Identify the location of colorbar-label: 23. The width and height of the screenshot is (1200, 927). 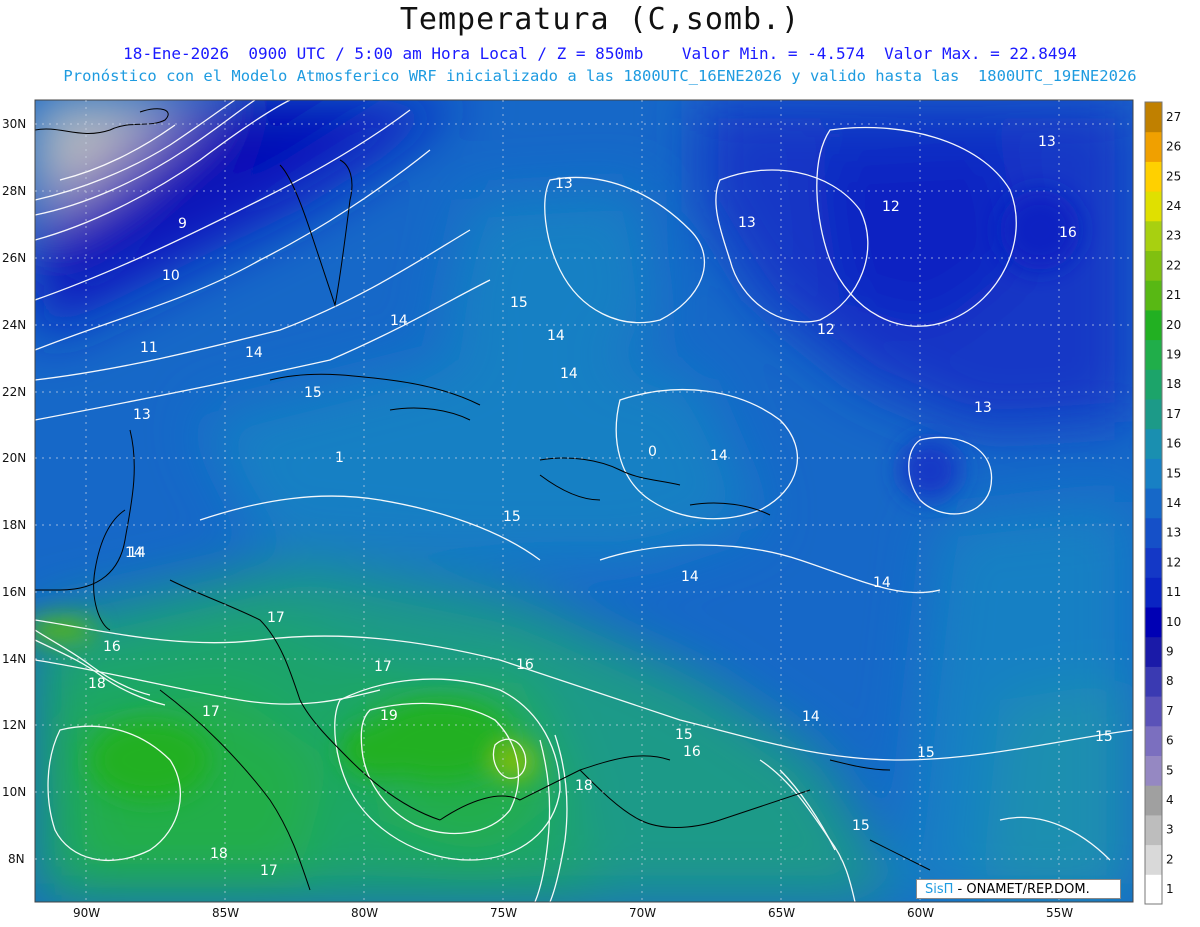
(1173, 236).